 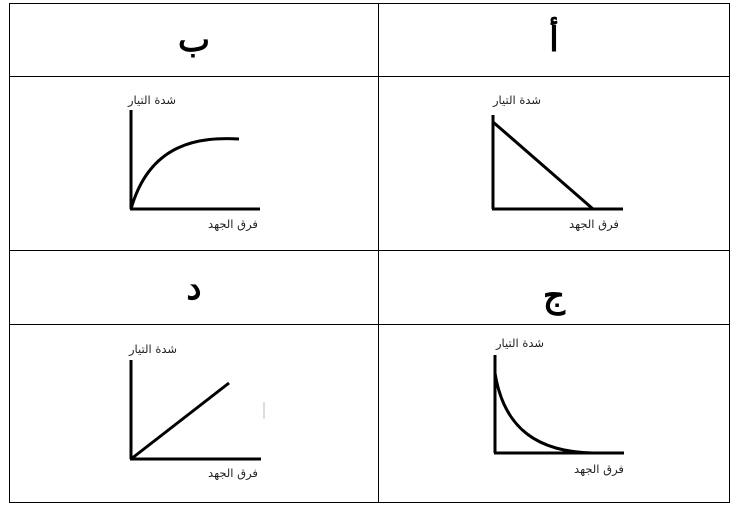 I want to click on graph-b: شدة التيار فرق الجهد, so click(x=193, y=162).